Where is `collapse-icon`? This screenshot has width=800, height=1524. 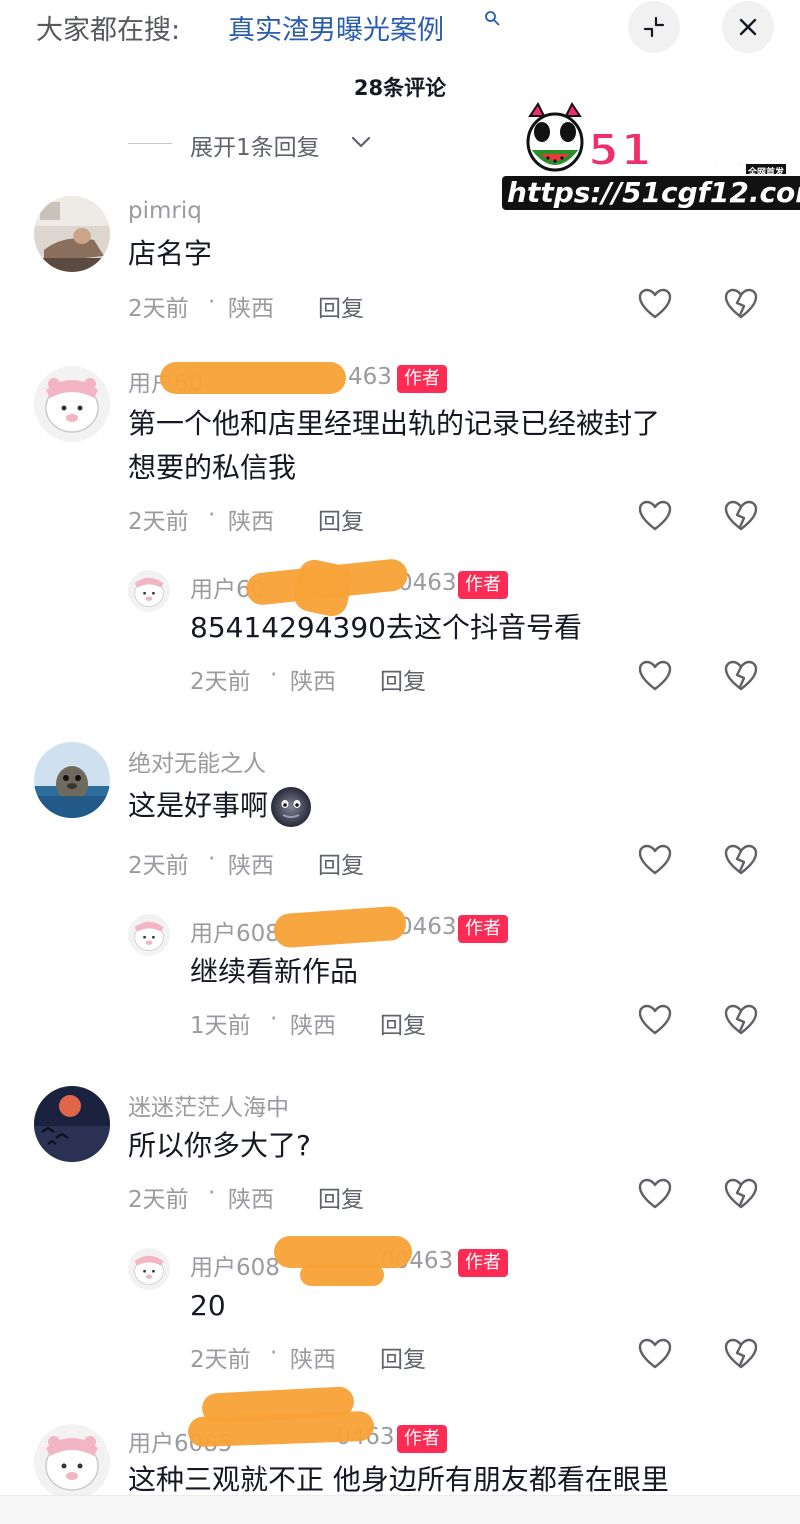
collapse-icon is located at coordinates (654, 27).